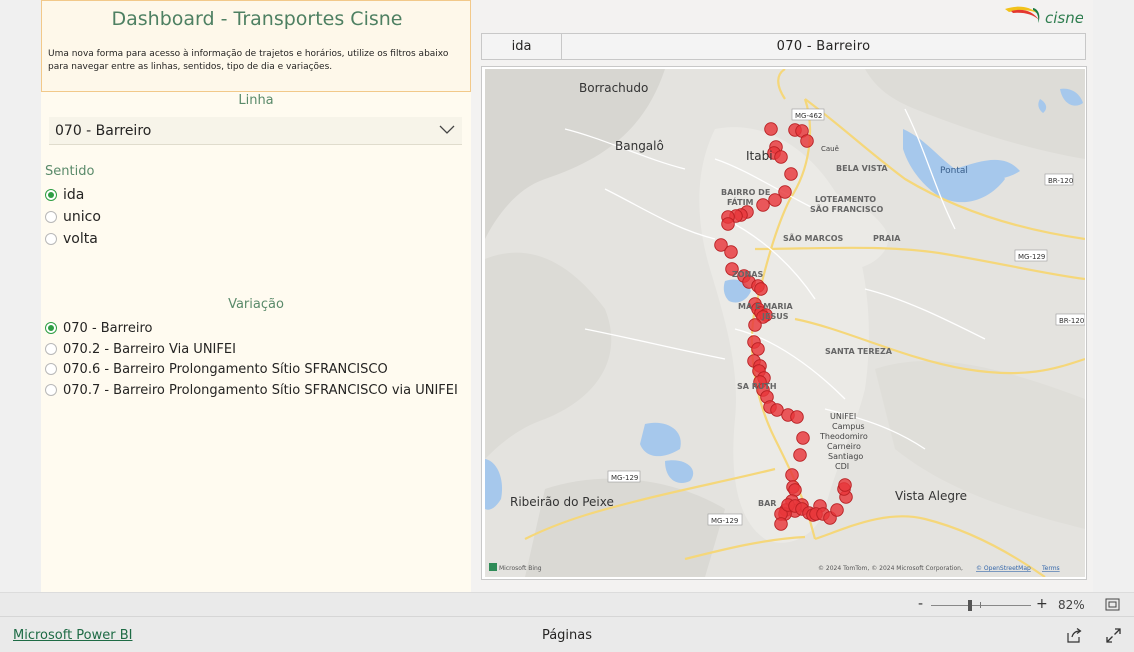  I want to click on map-label-barreiro: BAR, so click(767, 503).